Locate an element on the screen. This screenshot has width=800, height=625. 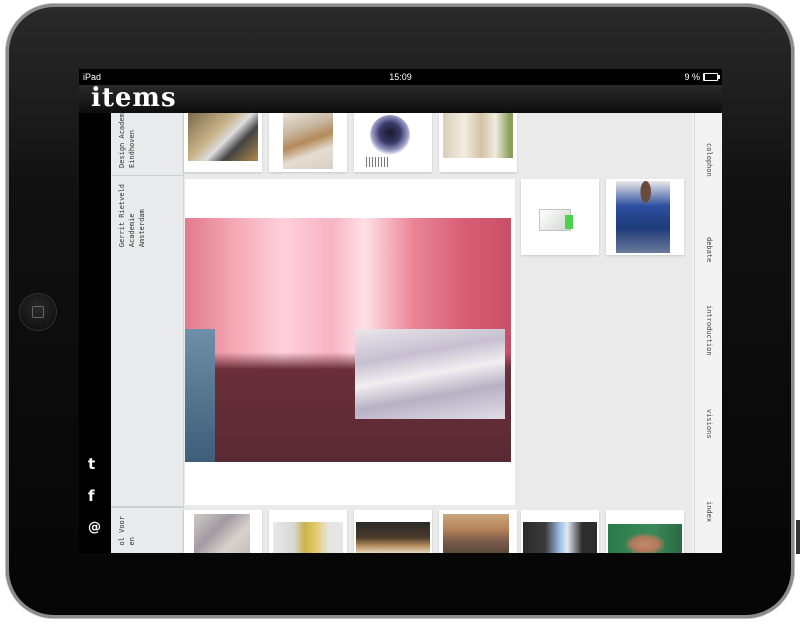
print-caption is located at coordinates (377, 162).